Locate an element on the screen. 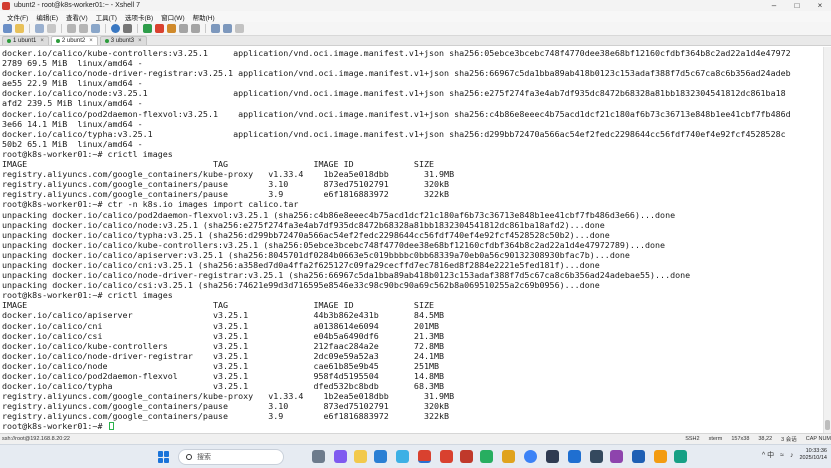  chrome-icon is located at coordinates (530, 456).